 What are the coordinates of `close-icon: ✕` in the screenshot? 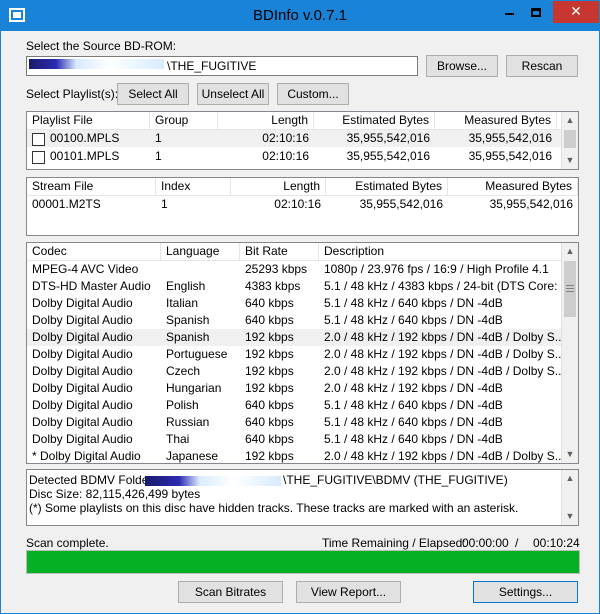 It's located at (576, 11).